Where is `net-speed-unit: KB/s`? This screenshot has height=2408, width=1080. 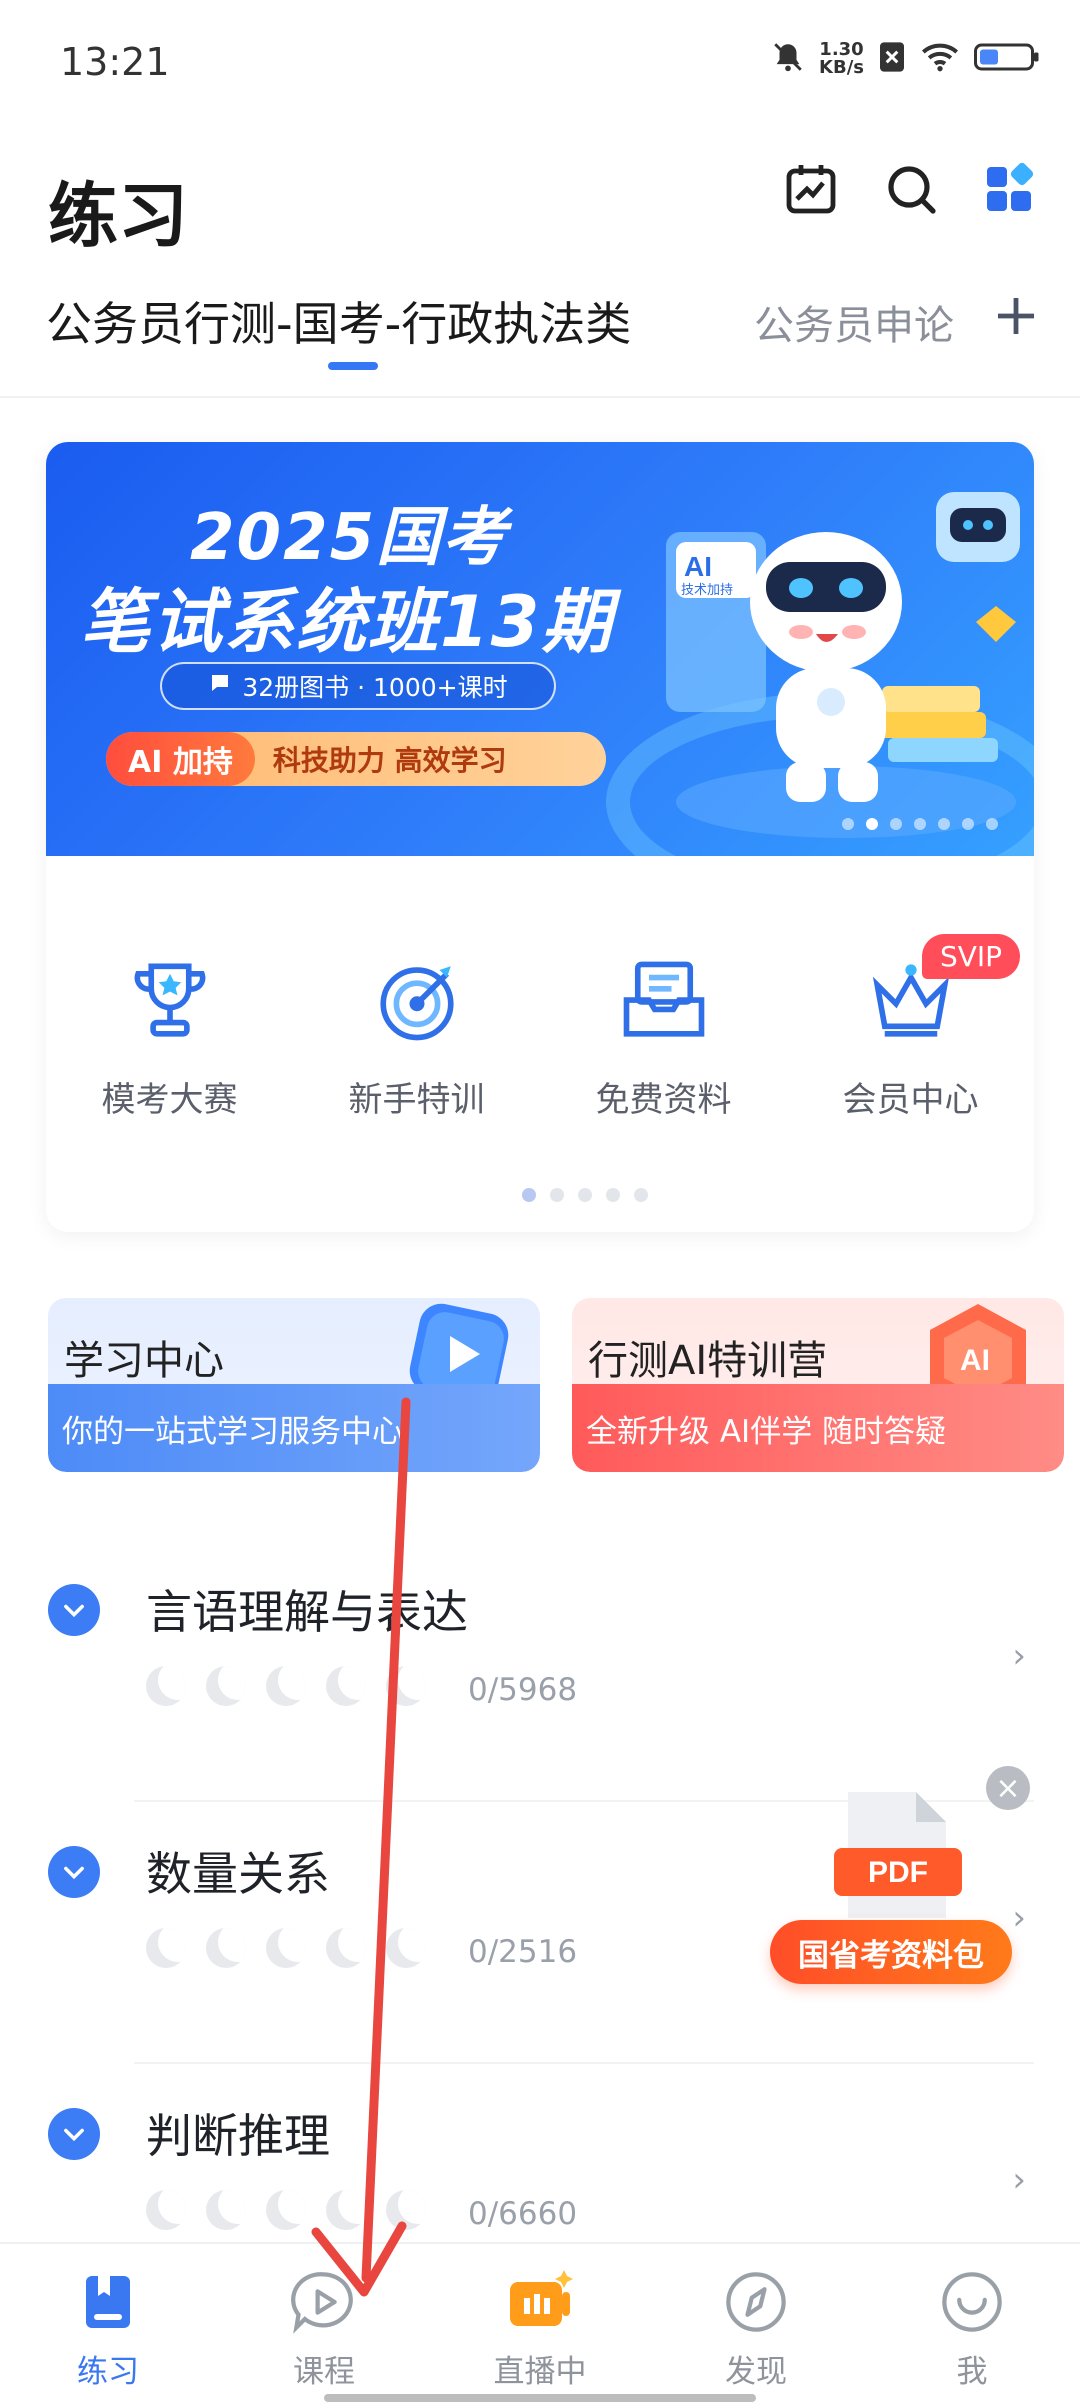 net-speed-unit: KB/s is located at coordinates (841, 67).